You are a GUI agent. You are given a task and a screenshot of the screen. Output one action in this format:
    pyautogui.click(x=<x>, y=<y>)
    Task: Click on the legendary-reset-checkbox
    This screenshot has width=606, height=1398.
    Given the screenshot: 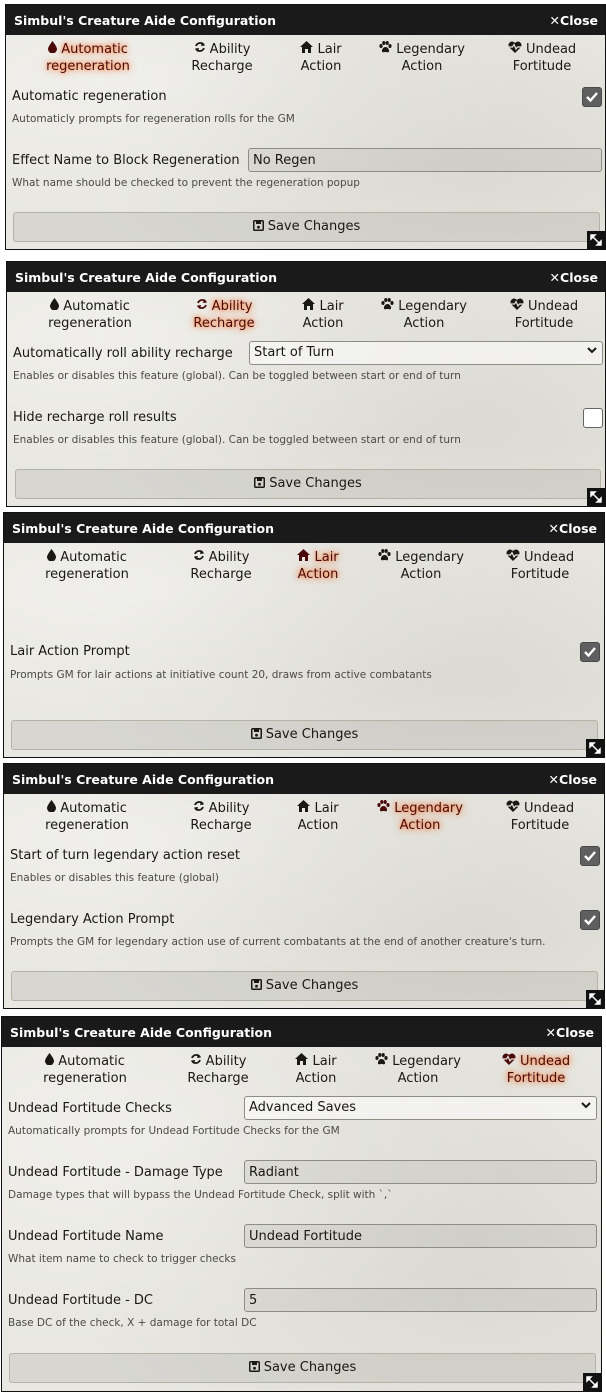 What is the action you would take?
    pyautogui.click(x=590, y=856)
    